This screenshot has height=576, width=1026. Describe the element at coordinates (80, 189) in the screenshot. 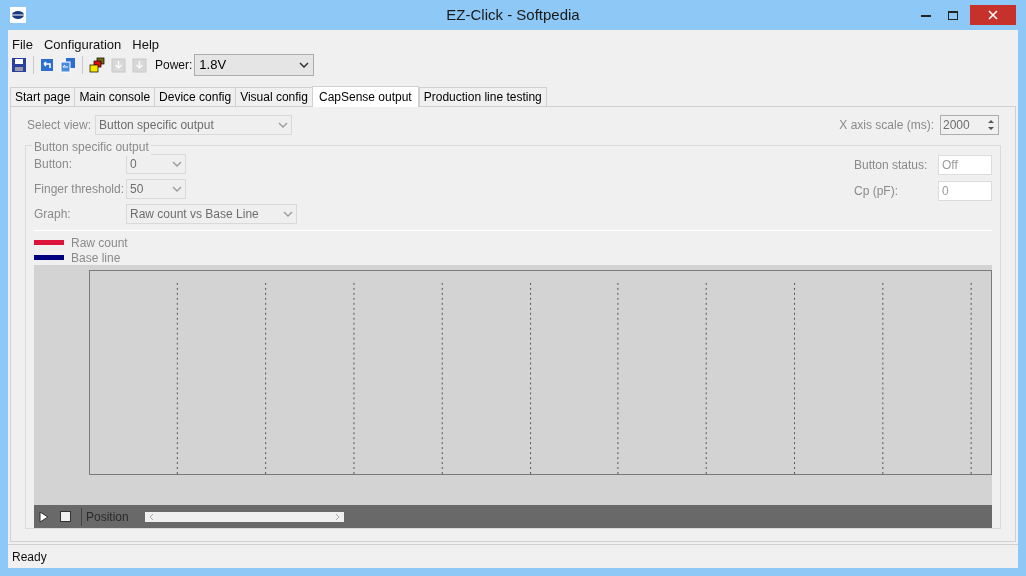

I see `field-label: Finger threshold:` at that location.